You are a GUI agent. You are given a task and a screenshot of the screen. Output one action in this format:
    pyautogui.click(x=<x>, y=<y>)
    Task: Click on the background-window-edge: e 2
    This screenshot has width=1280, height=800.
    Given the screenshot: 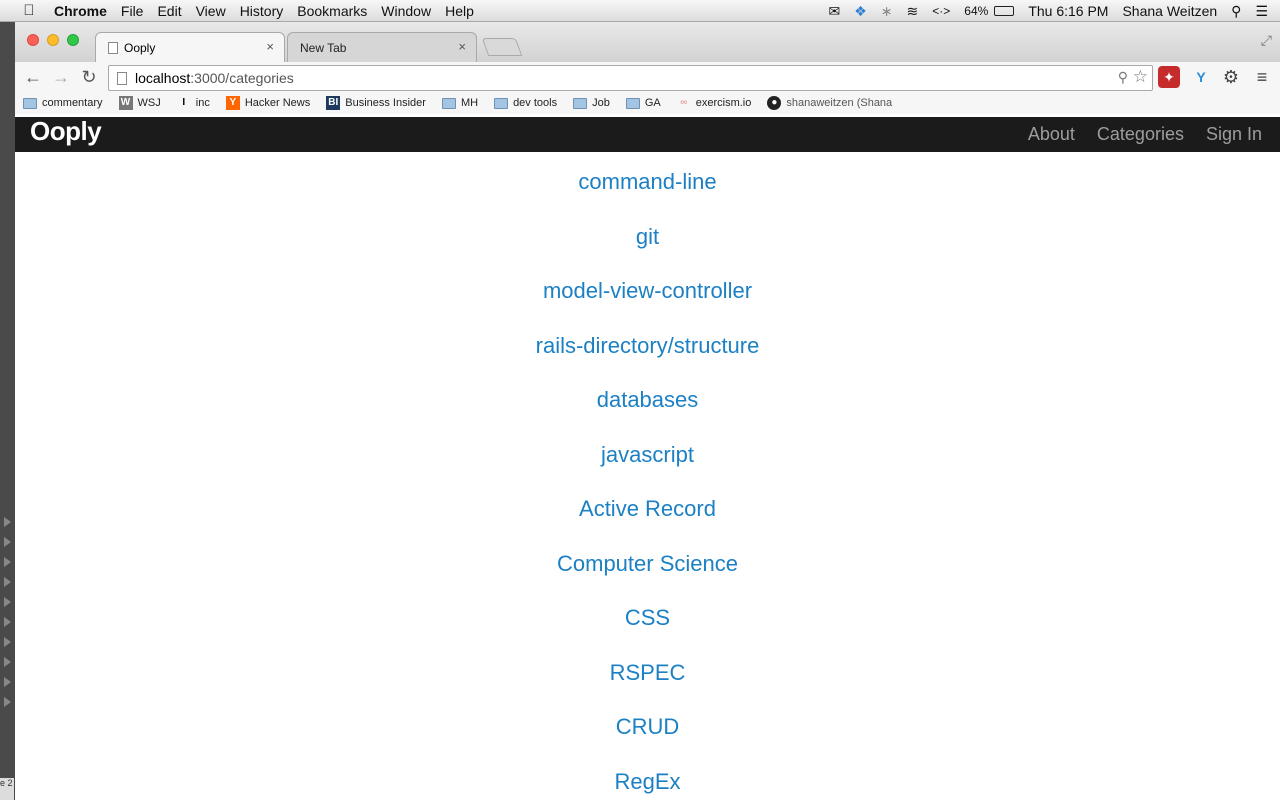 What is the action you would take?
    pyautogui.click(x=7, y=411)
    